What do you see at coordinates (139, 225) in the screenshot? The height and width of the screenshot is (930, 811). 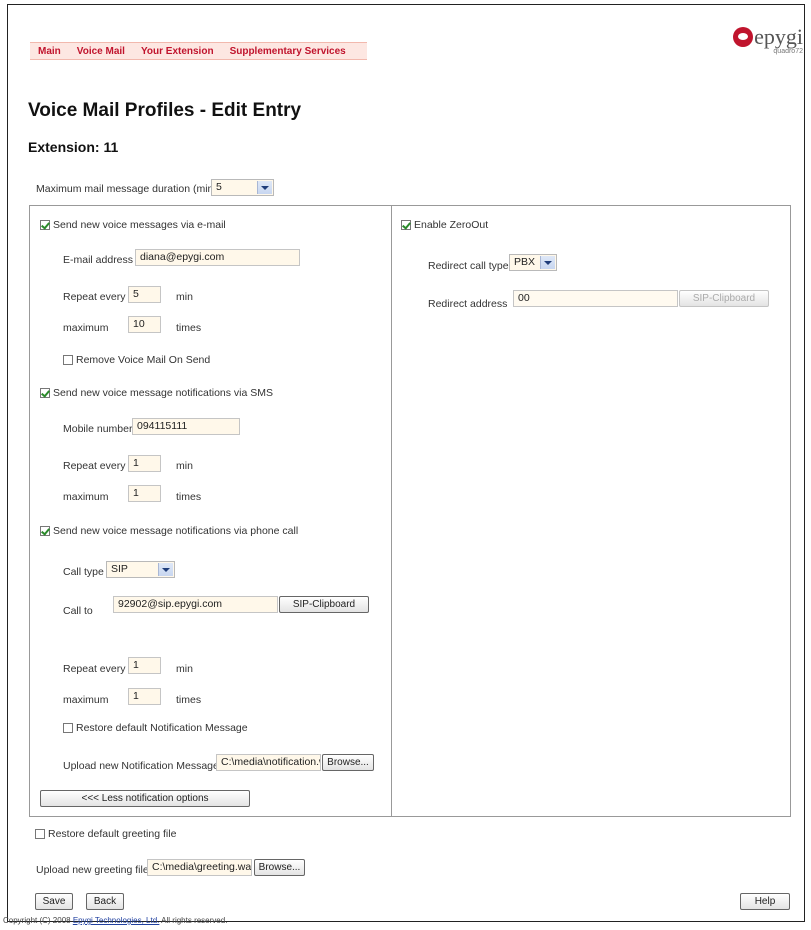 I see `email-checkbox-label: Send new voice messages via e-mail` at bounding box center [139, 225].